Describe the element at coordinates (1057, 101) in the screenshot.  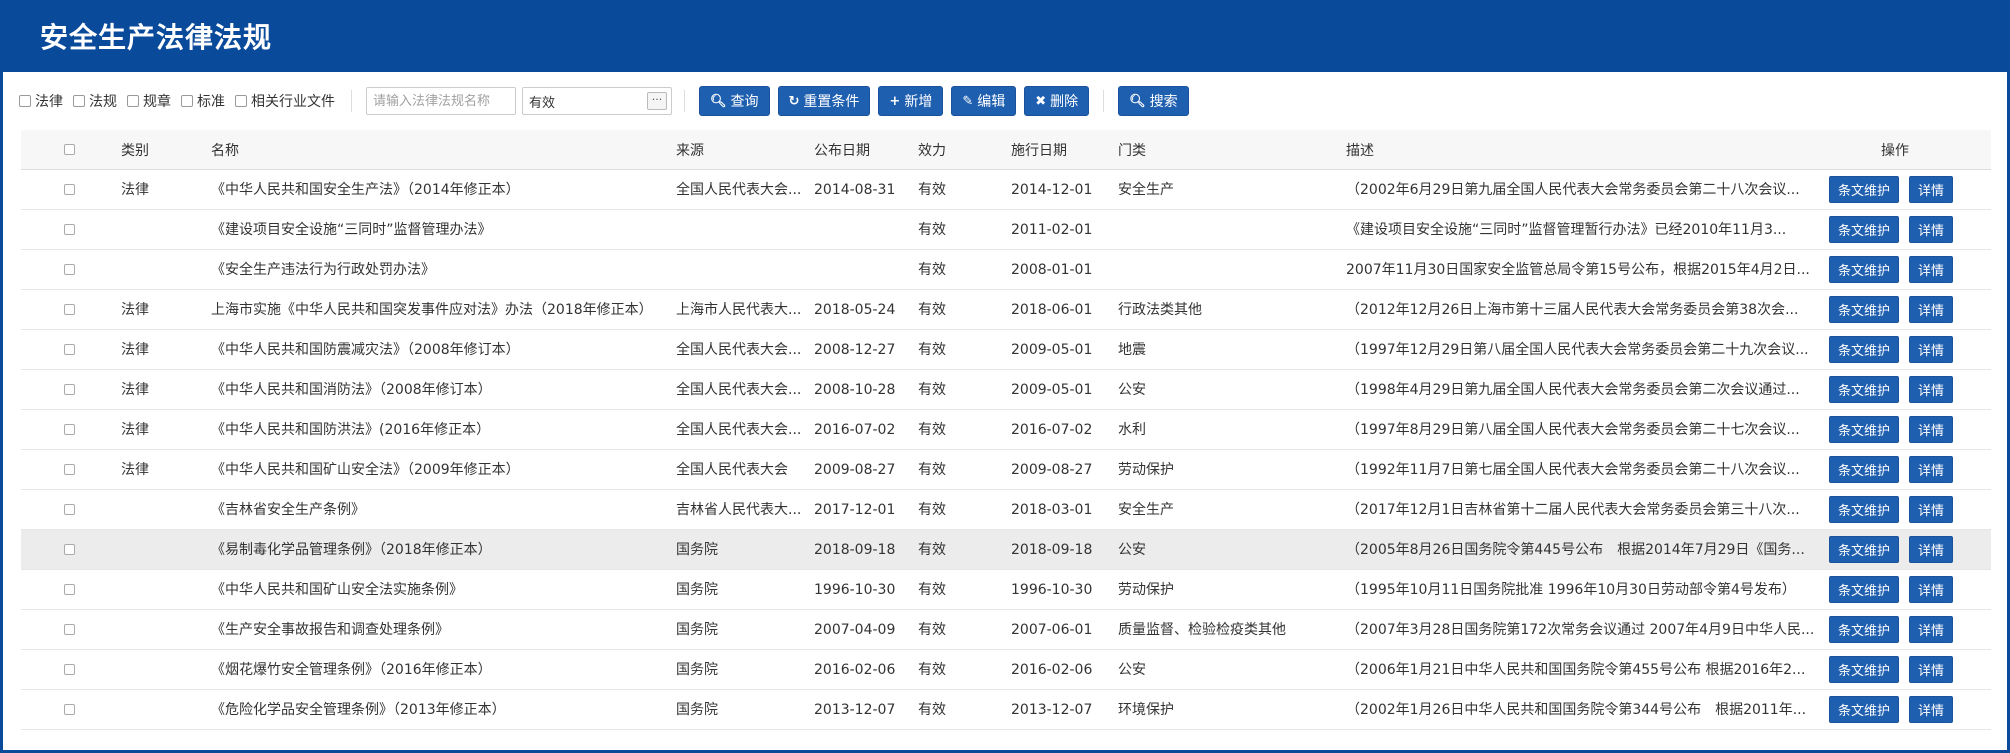
I see `delete-button: ✖ 删除` at that location.